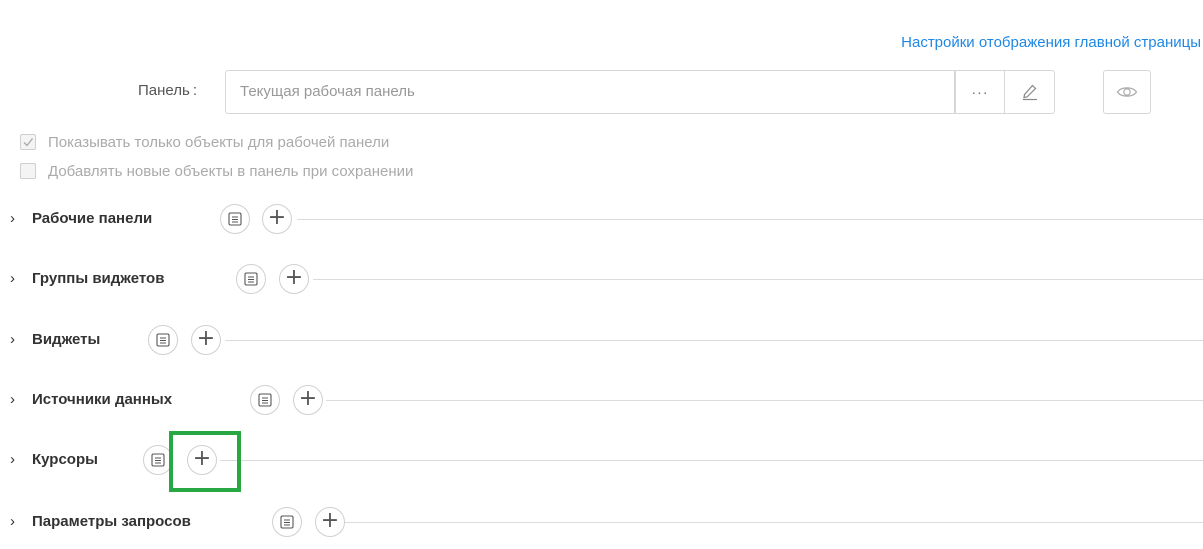 This screenshot has height=549, width=1203. I want to click on display-settings-link: Настройки отображения главной страницы, so click(1051, 42).